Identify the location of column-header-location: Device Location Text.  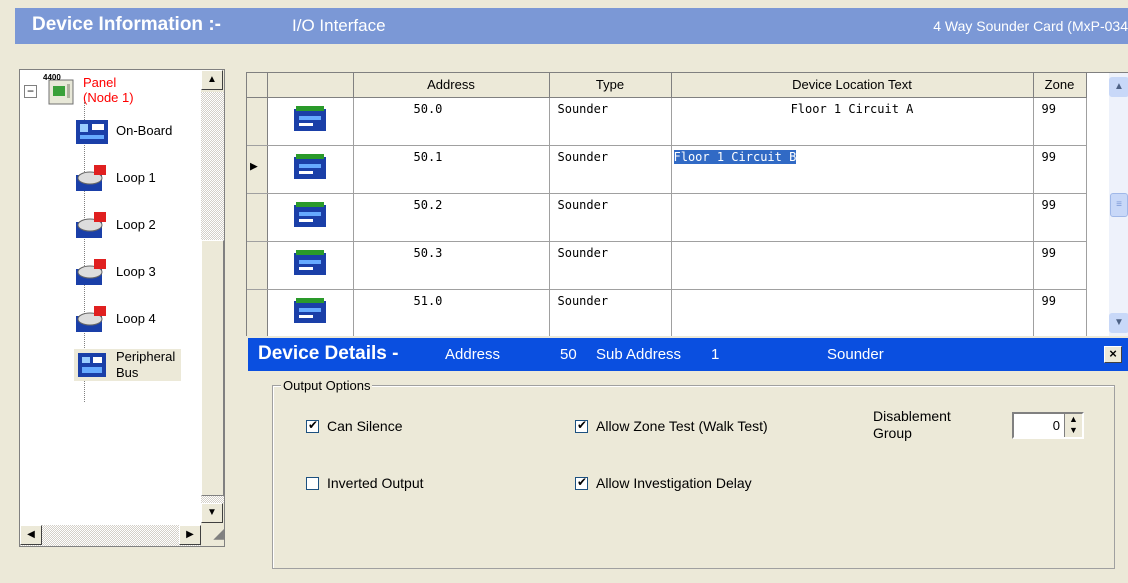
(852, 85).